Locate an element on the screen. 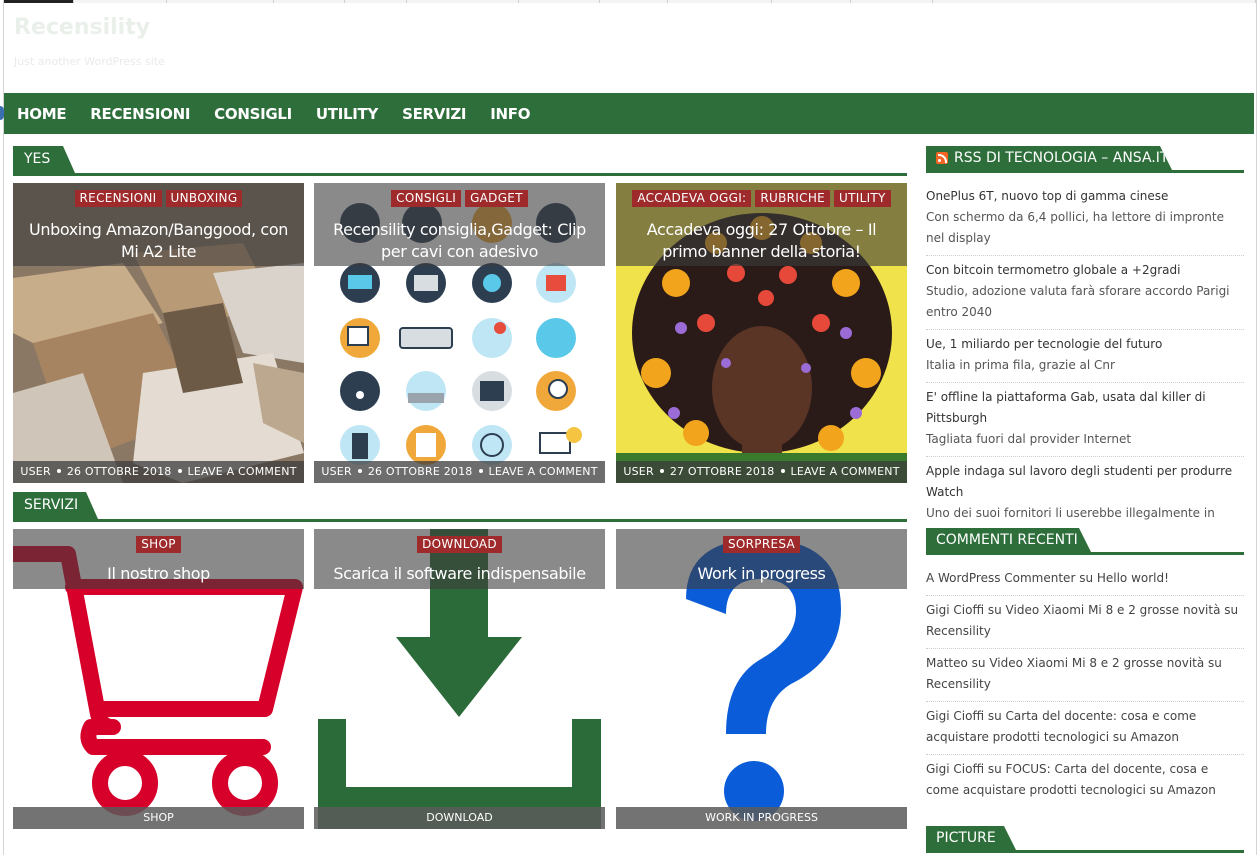 Image resolution: width=1260 pixels, height=855 pixels. category-list: RECENSIONI UNBOXING is located at coordinates (158, 198).